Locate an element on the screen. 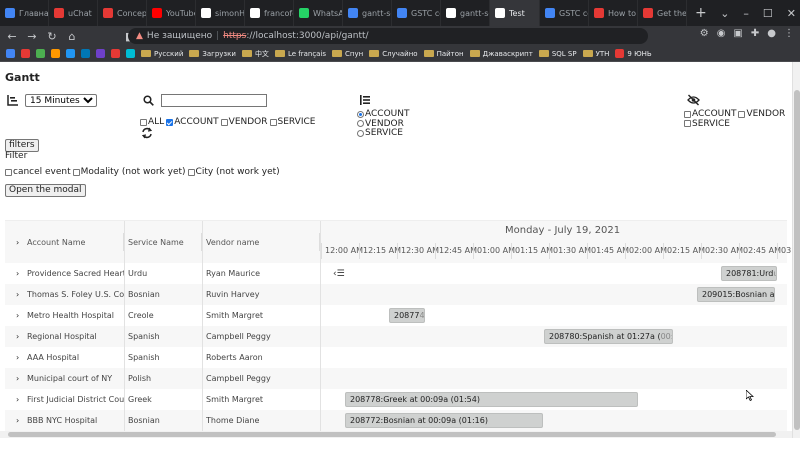 The image size is (800, 450). new-tab-button: + is located at coordinates (701, 13).